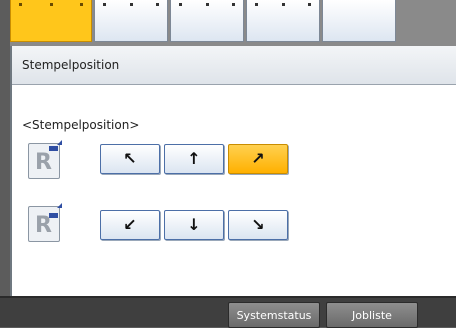 Image resolution: width=456 pixels, height=328 pixels. What do you see at coordinates (81, 125) in the screenshot?
I see `section-label: <Stempelposition>` at bounding box center [81, 125].